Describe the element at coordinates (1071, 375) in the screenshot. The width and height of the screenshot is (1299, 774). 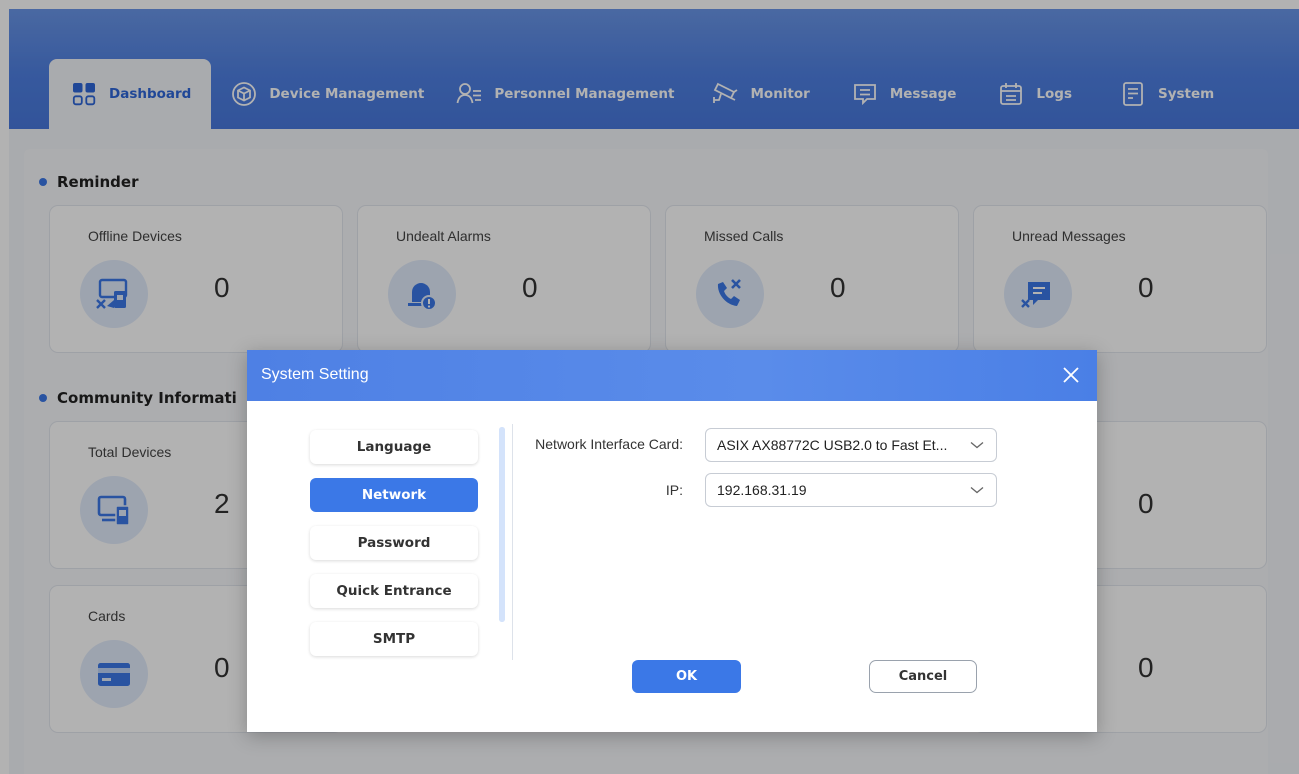
I see `close-icon` at that location.